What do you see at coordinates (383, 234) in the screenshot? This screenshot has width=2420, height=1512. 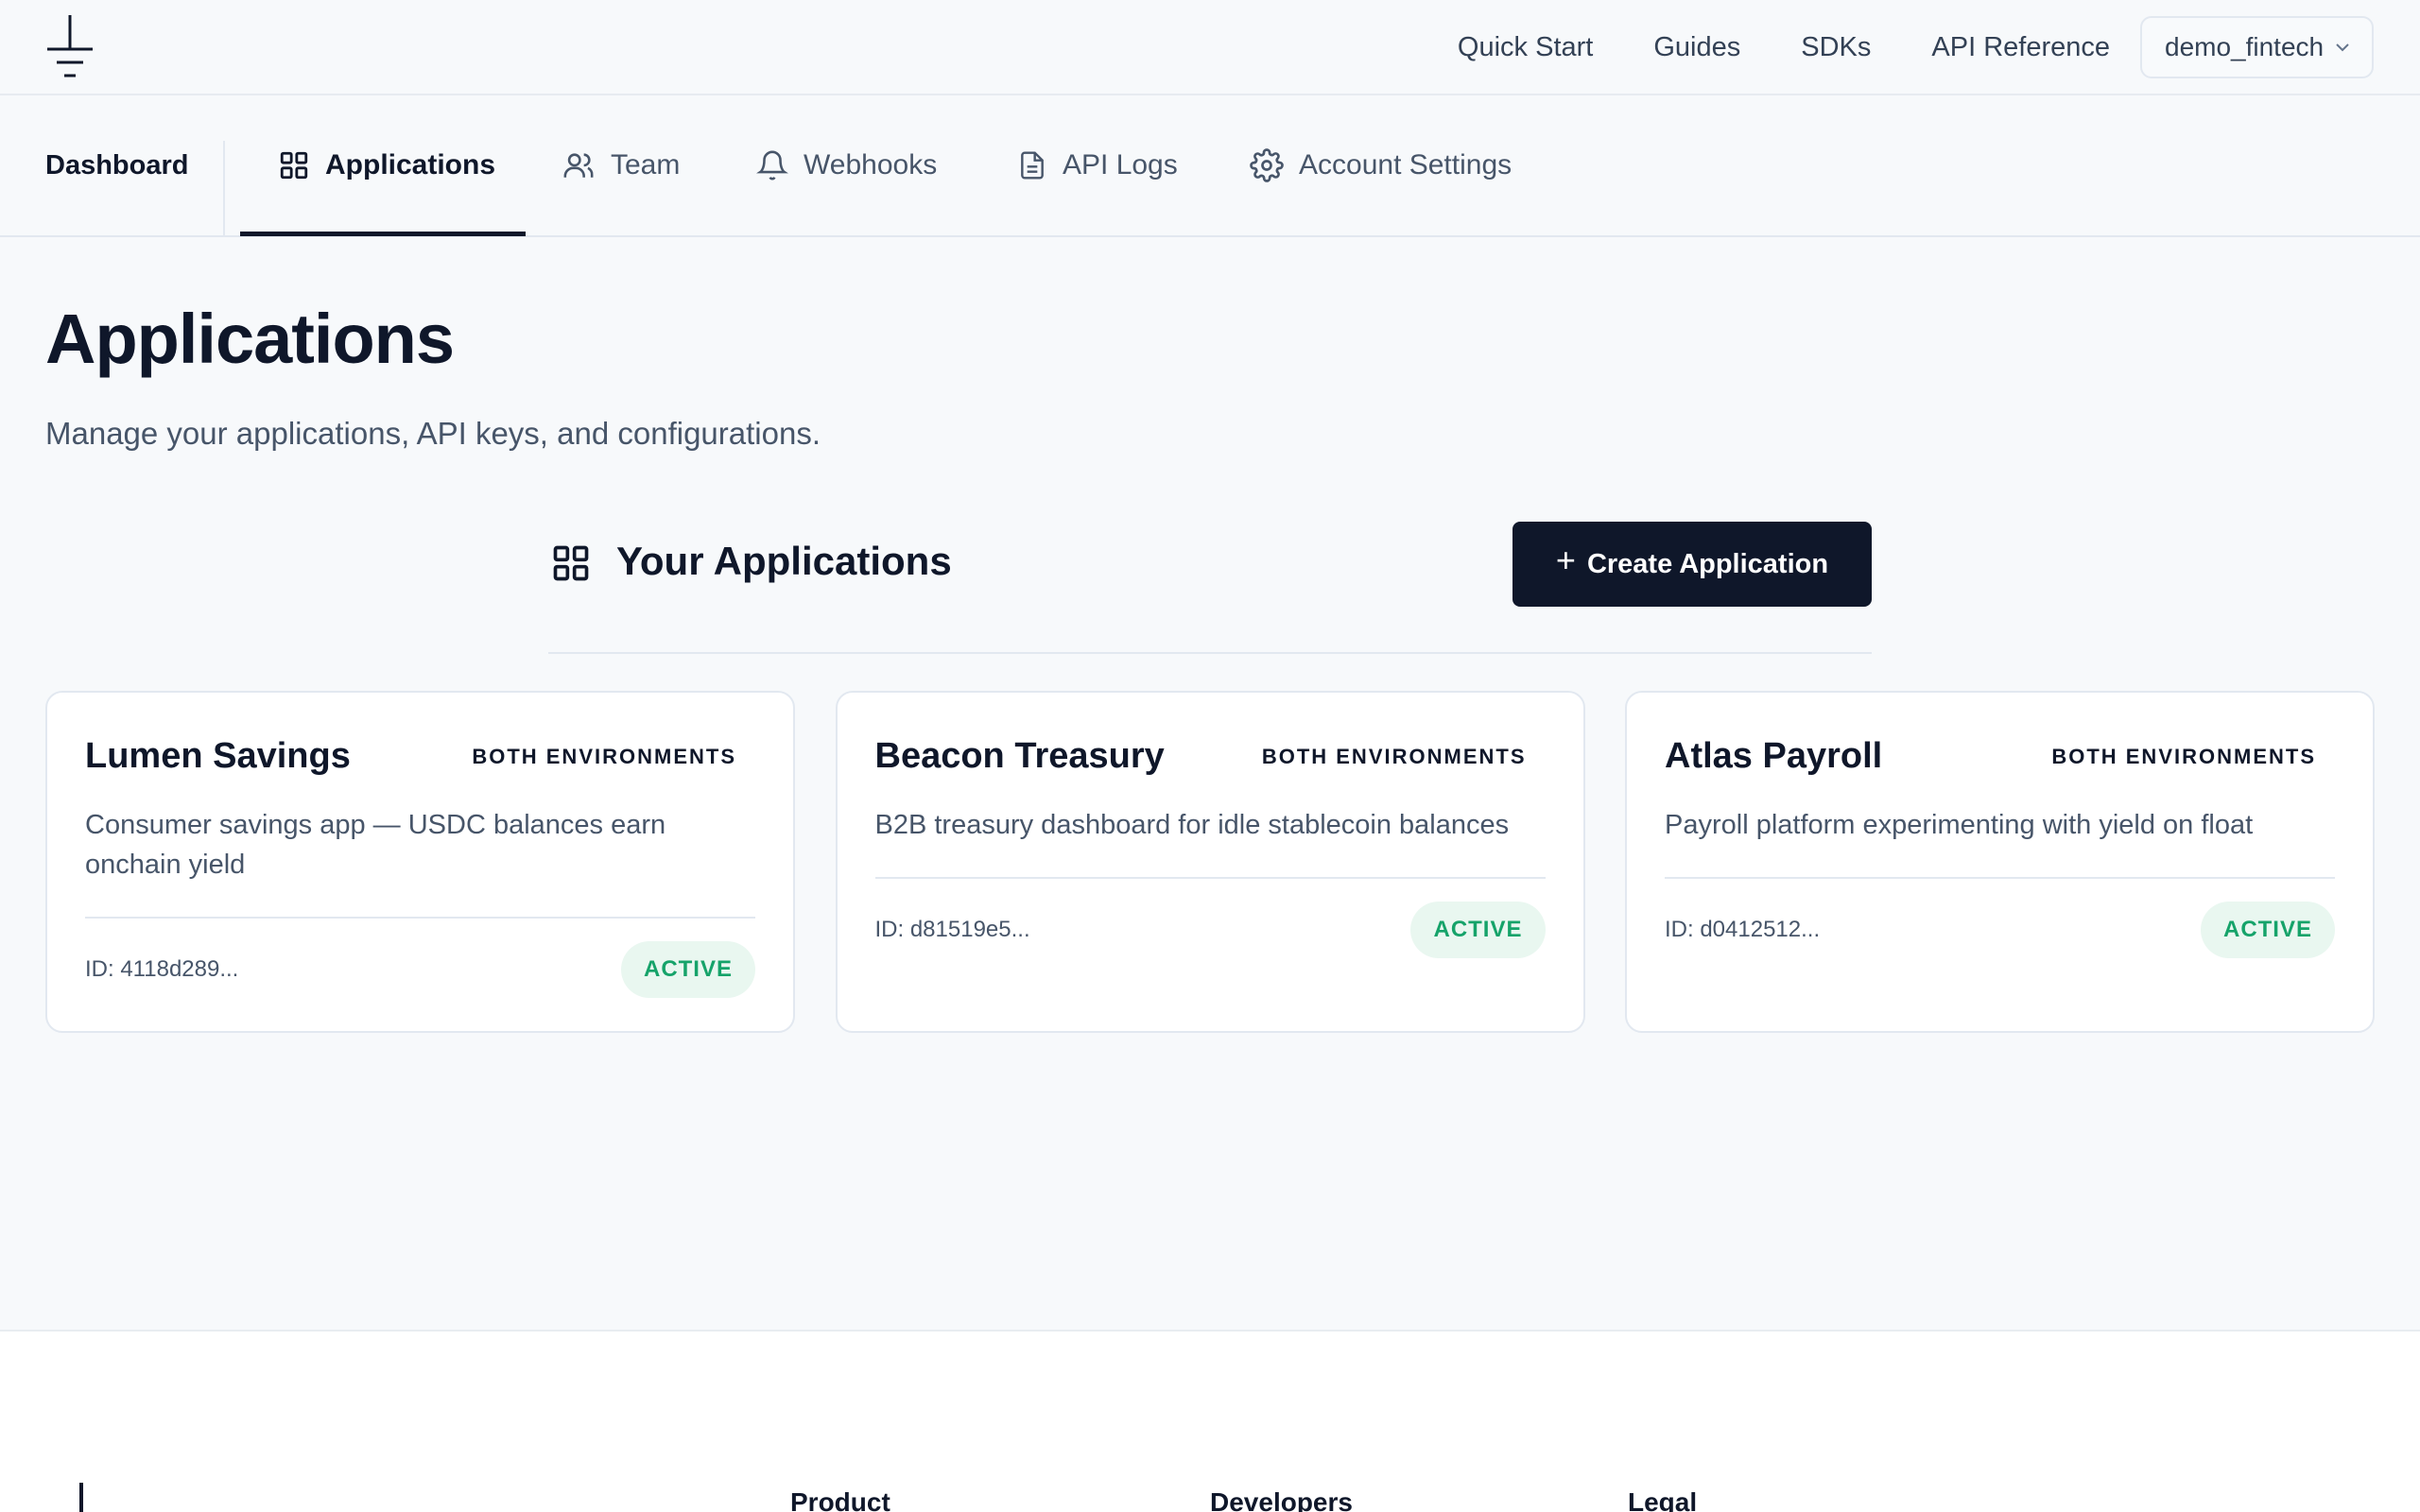 I see `active-tab-indicator` at bounding box center [383, 234].